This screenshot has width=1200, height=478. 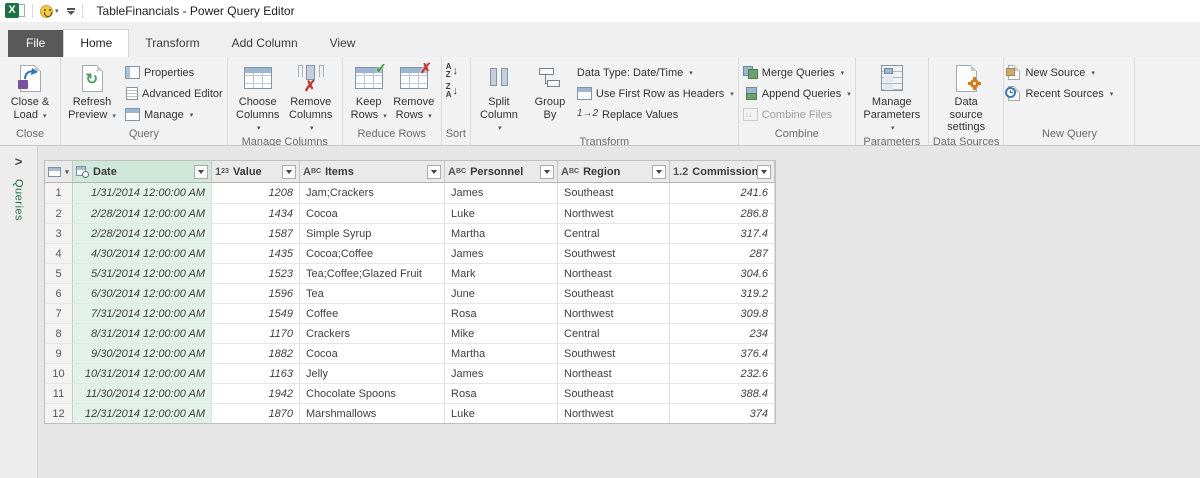 What do you see at coordinates (96, 43) in the screenshot?
I see `tab-home: Home` at bounding box center [96, 43].